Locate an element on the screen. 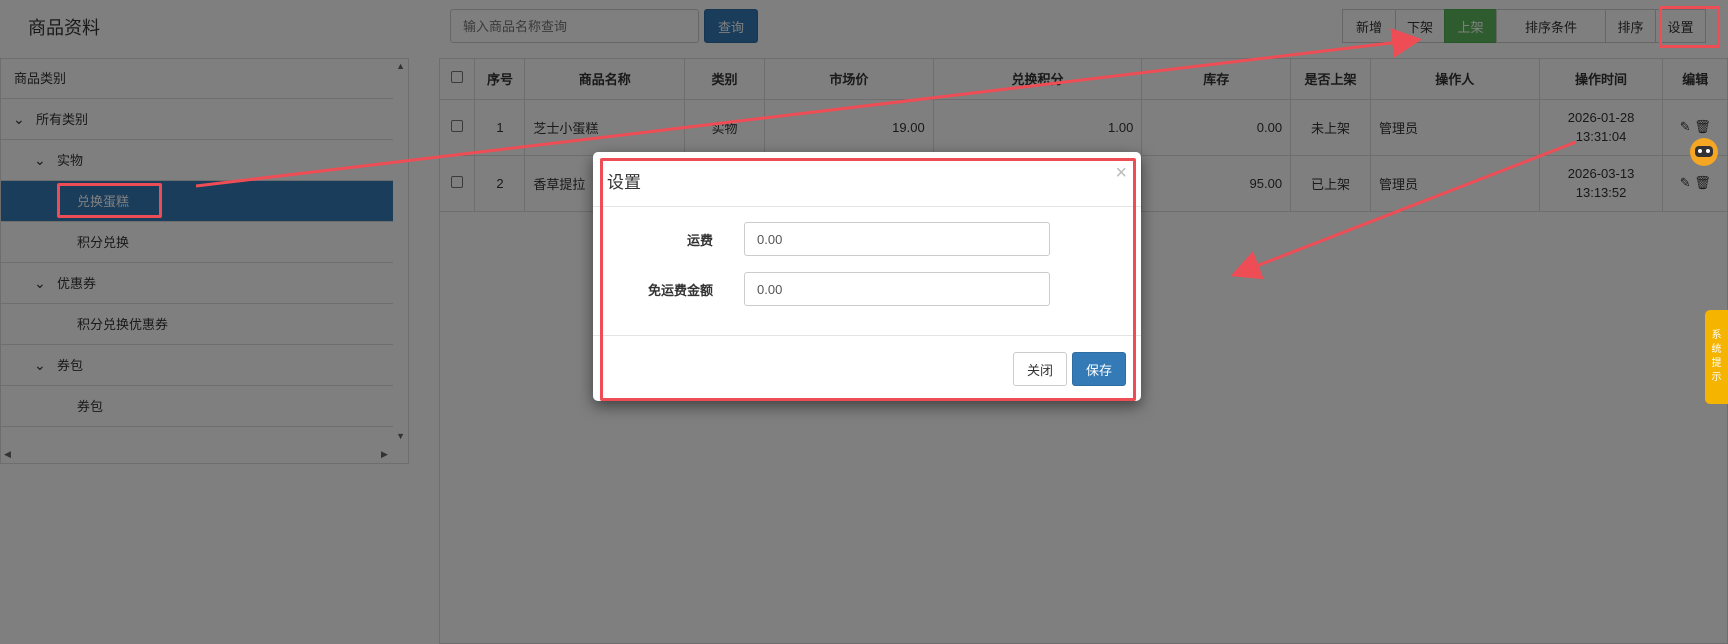 This screenshot has width=1728, height=644. robot-assistant-icon is located at coordinates (1704, 152).